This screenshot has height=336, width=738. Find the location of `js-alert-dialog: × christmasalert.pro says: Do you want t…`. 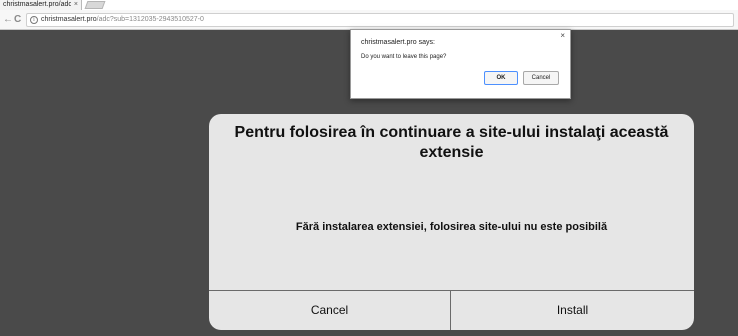

js-alert-dialog: × christmasalert.pro says: Do you want t… is located at coordinates (460, 64).